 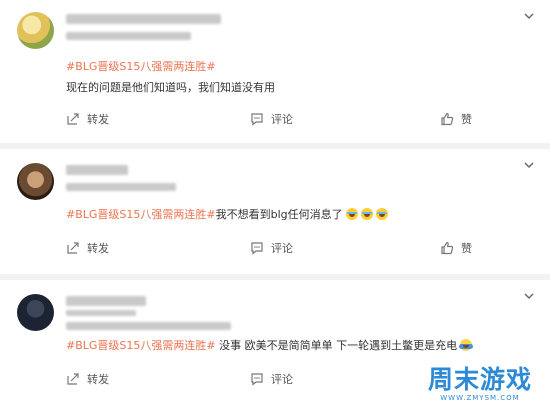 I want to click on comment-text: 没事 欧美不是简简单单 下一轮遇到土鳖更是充电, so click(x=336, y=345).